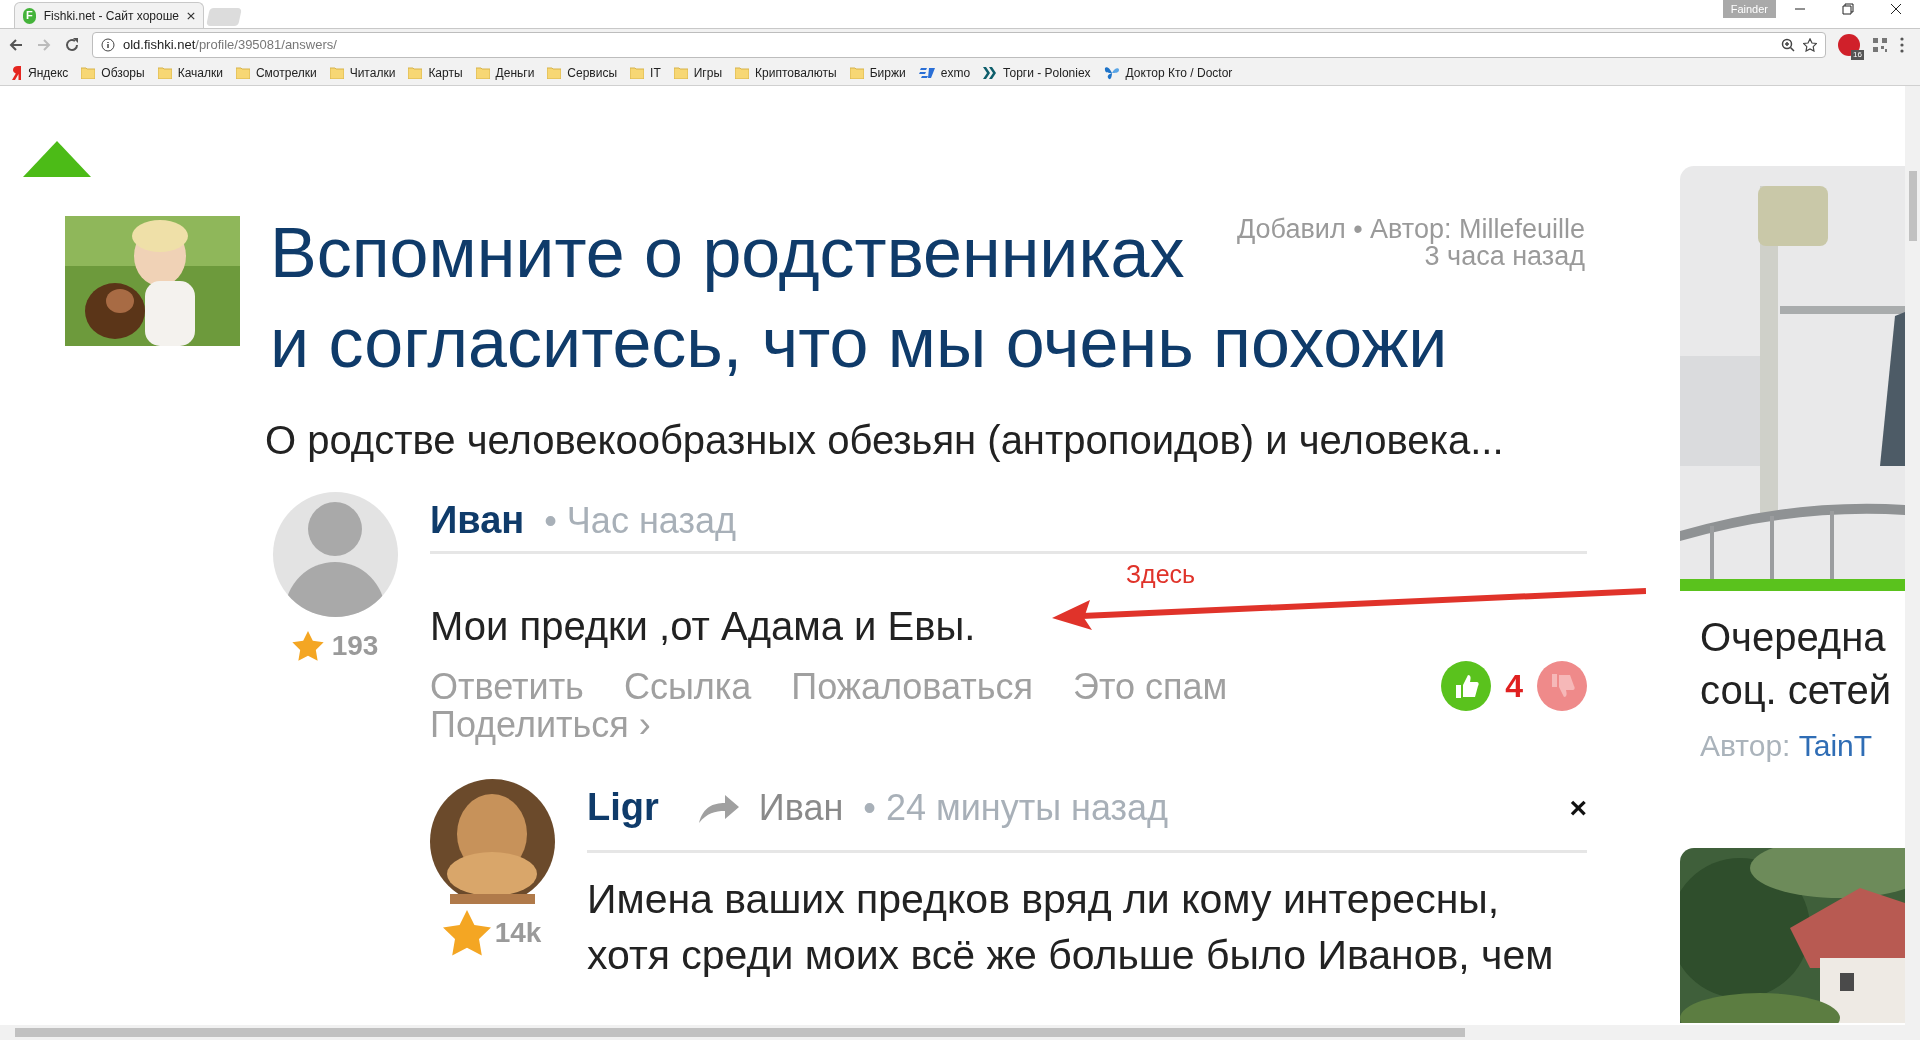 The image size is (1920, 1040). What do you see at coordinates (29, 15) in the screenshot?
I see `favicon: F` at bounding box center [29, 15].